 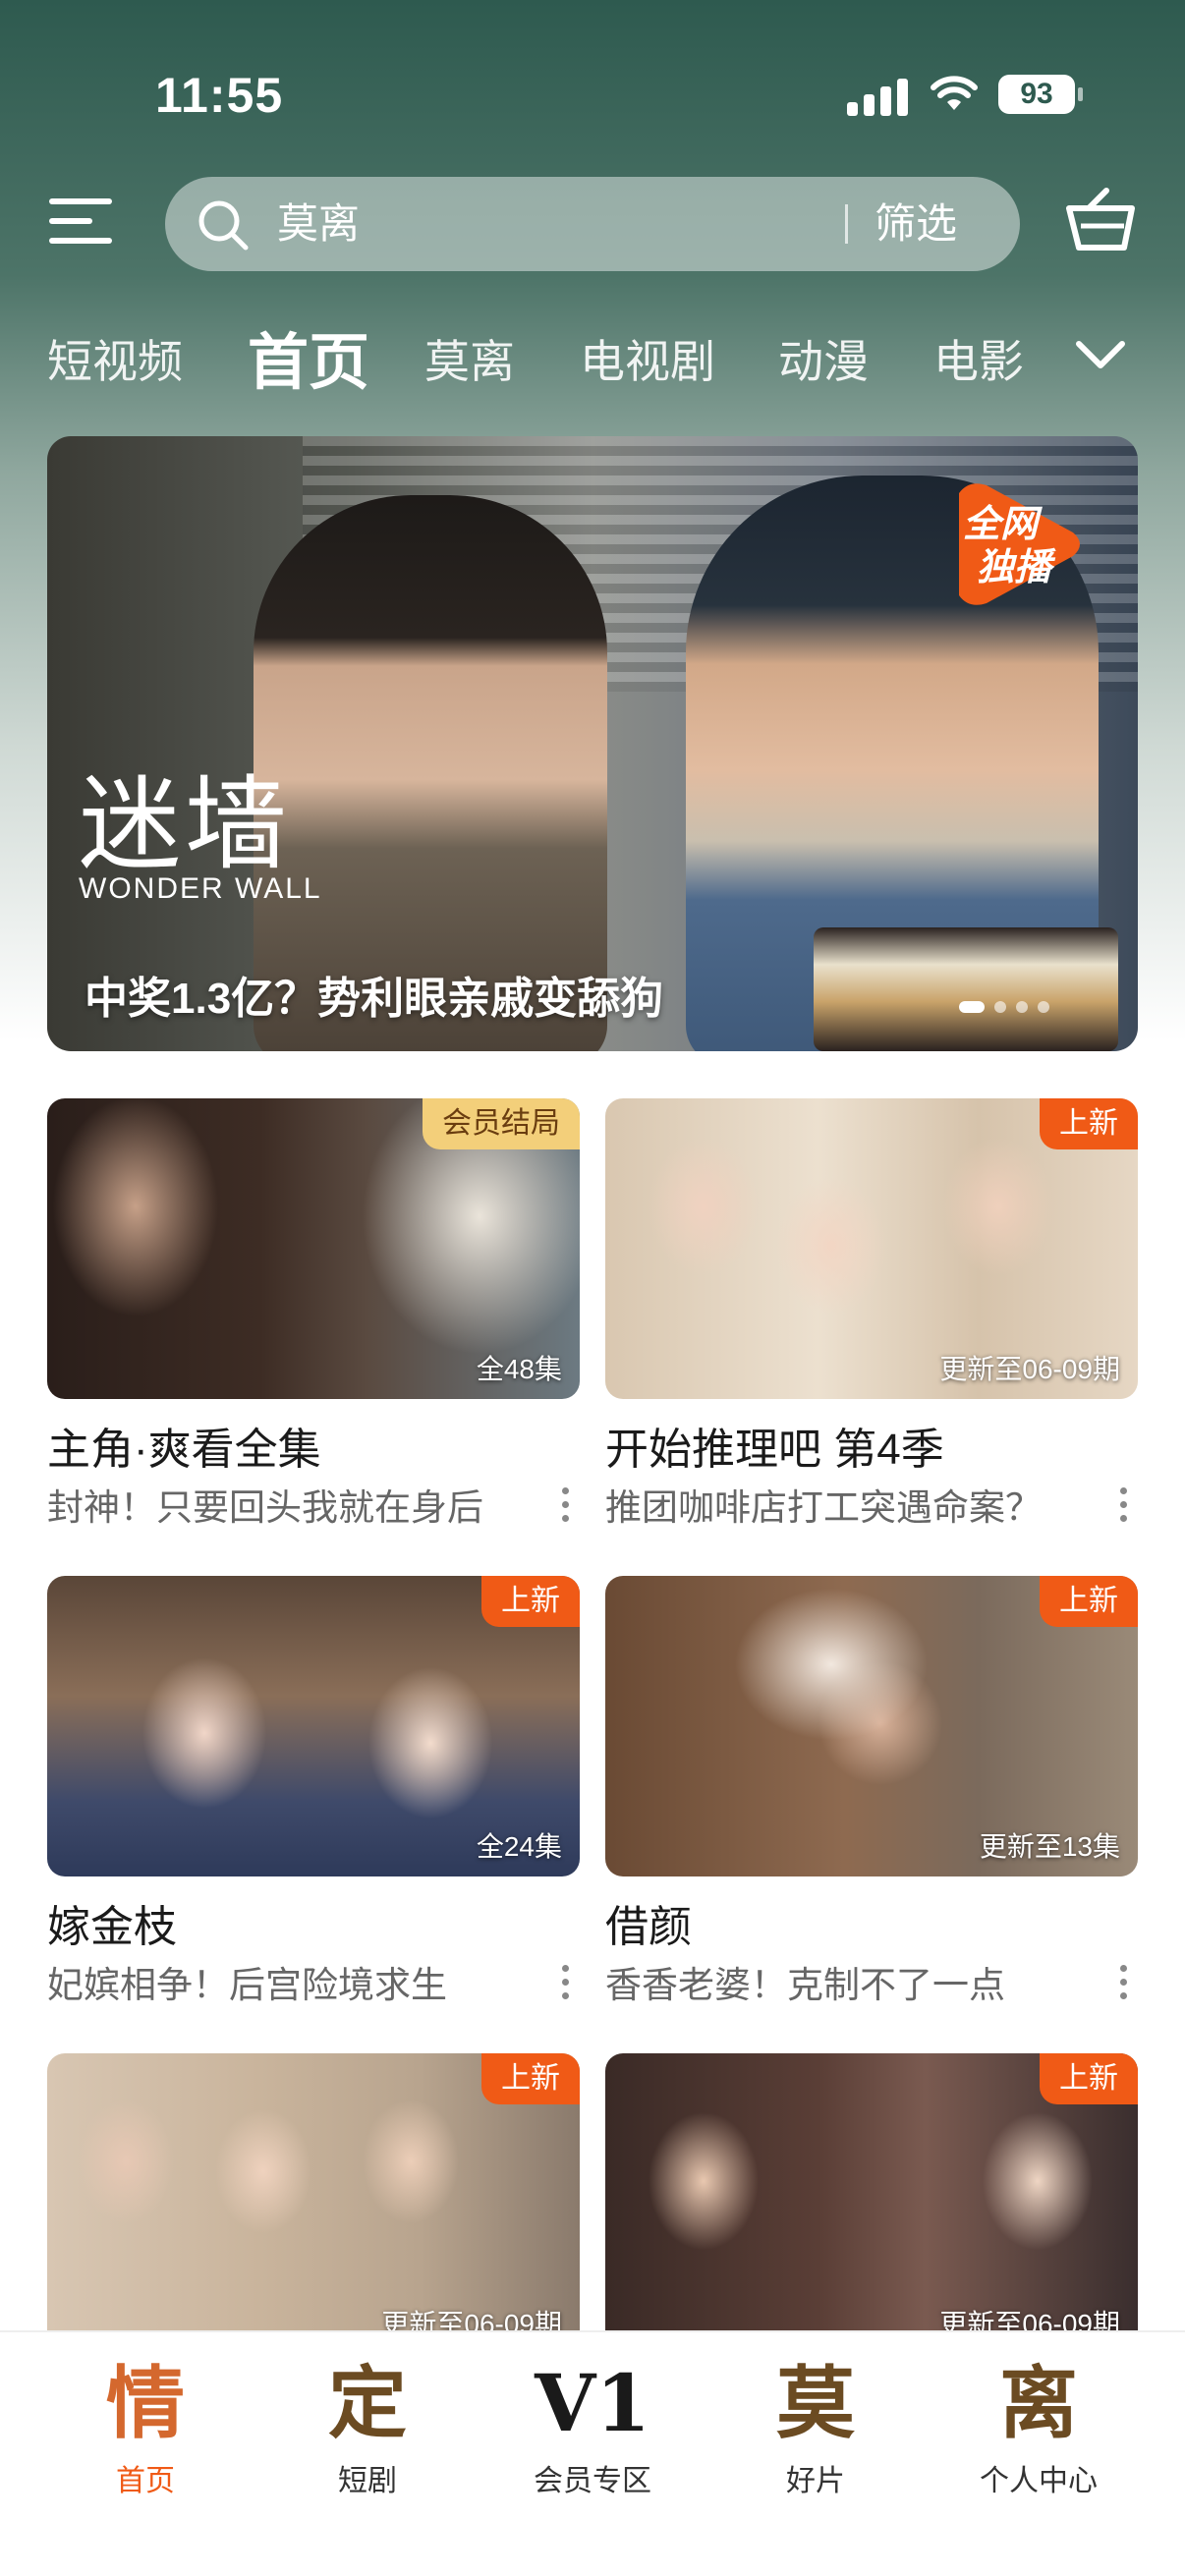 I want to click on nav-profile-icon: 离, so click(x=1038, y=2403).